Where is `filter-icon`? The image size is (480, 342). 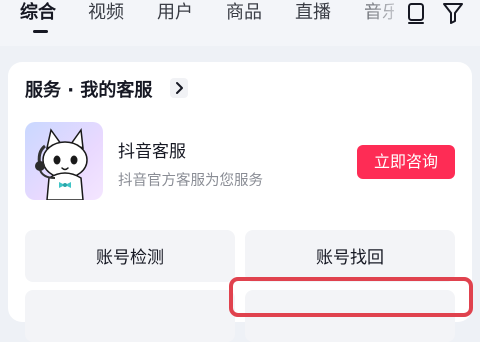 filter-icon is located at coordinates (453, 13).